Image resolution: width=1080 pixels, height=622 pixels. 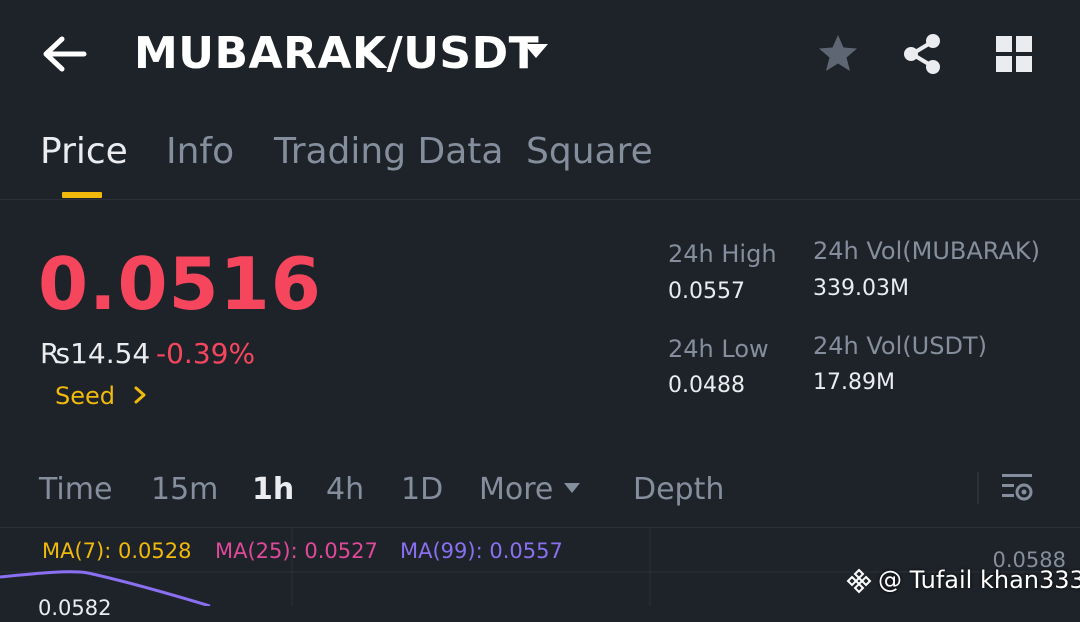 What do you see at coordinates (206, 353) in the screenshot?
I see `change-percent: -0.39%` at bounding box center [206, 353].